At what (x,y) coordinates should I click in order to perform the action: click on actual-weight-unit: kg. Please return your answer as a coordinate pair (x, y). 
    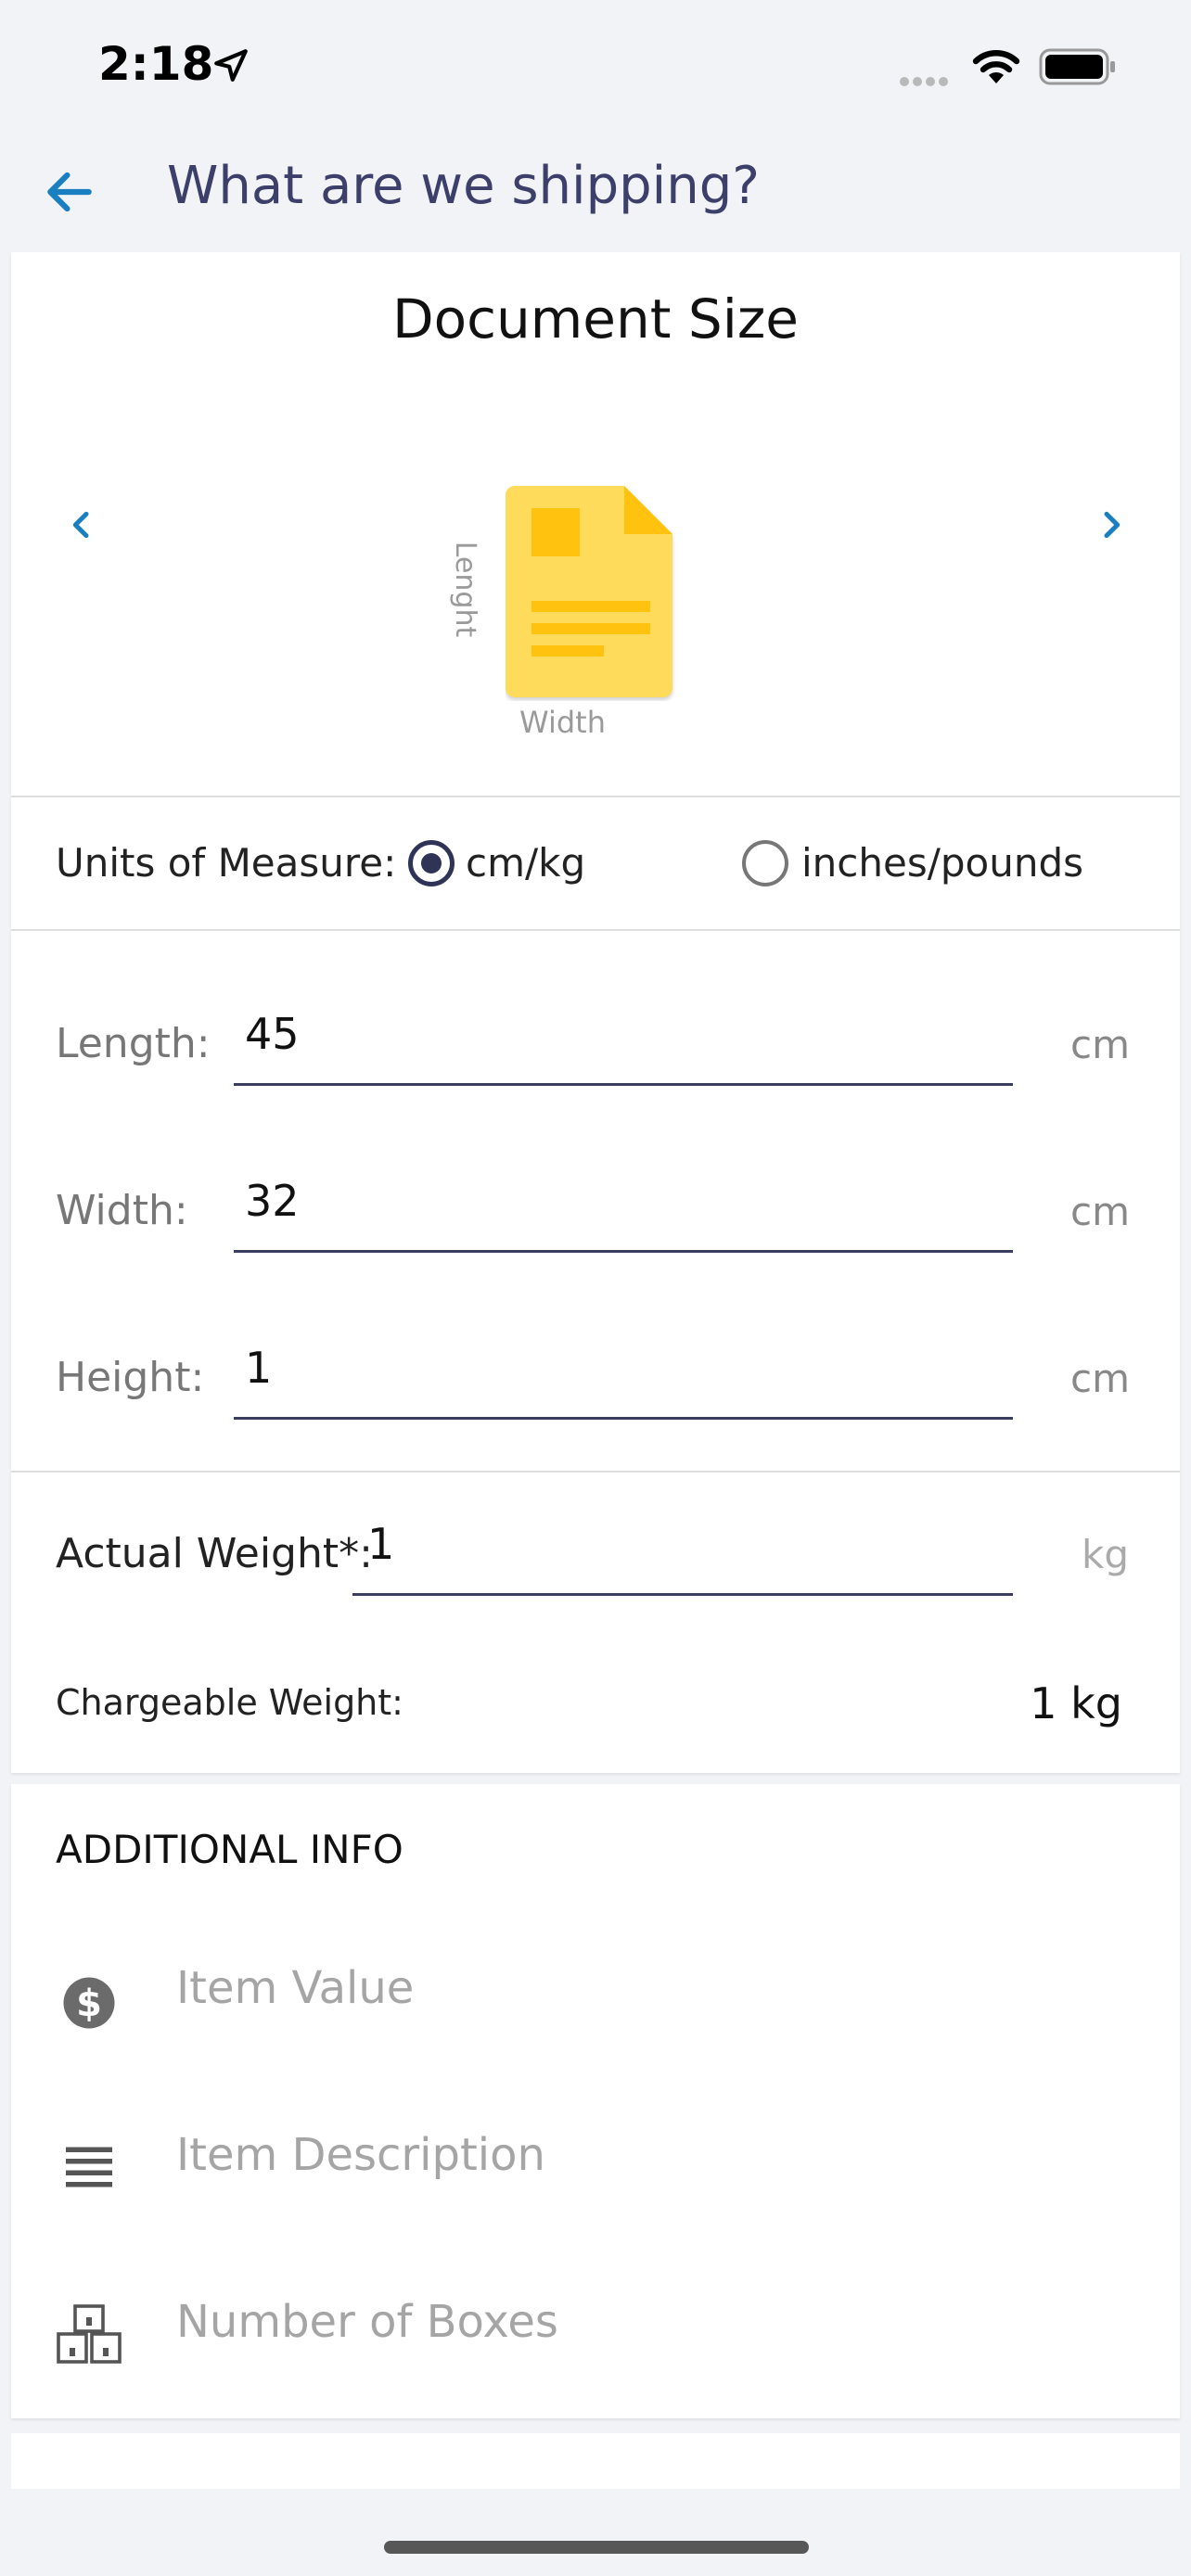
    Looking at the image, I should click on (1105, 1554).